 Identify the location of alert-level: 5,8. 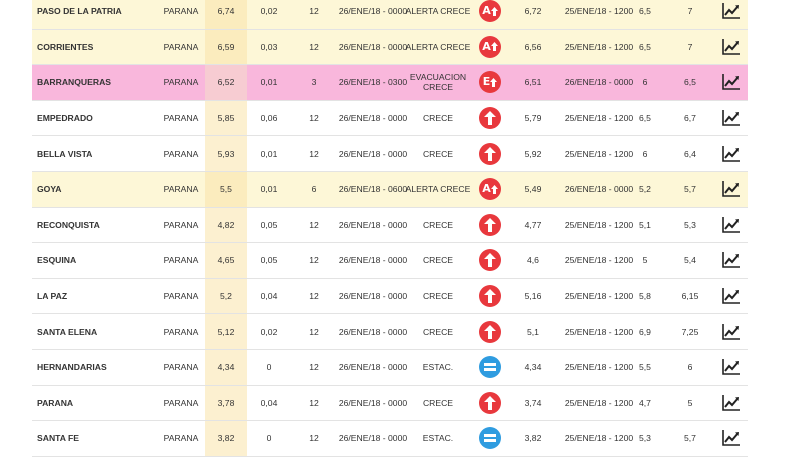
(645, 296).